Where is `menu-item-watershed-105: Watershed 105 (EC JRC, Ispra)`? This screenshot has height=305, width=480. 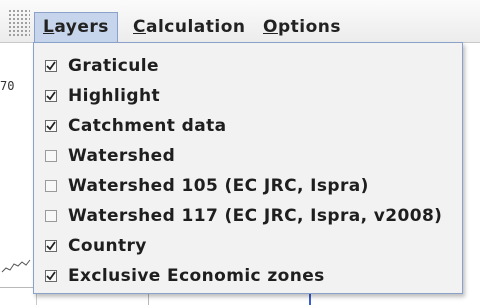 menu-item-watershed-105: Watershed 105 (EC JRC, Ispra) is located at coordinates (248, 186).